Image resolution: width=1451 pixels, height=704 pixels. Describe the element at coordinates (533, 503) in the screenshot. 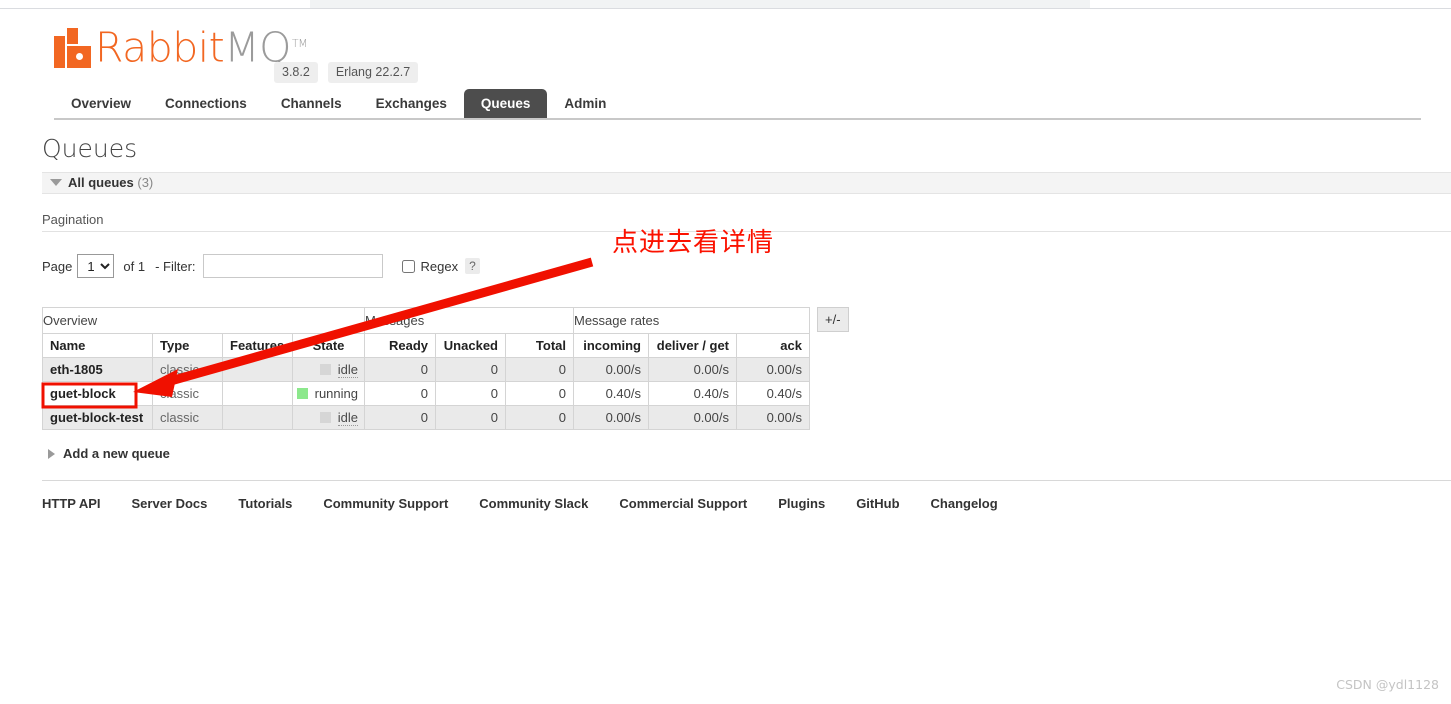

I see `footer-link-community-slack: Community Slack` at that location.